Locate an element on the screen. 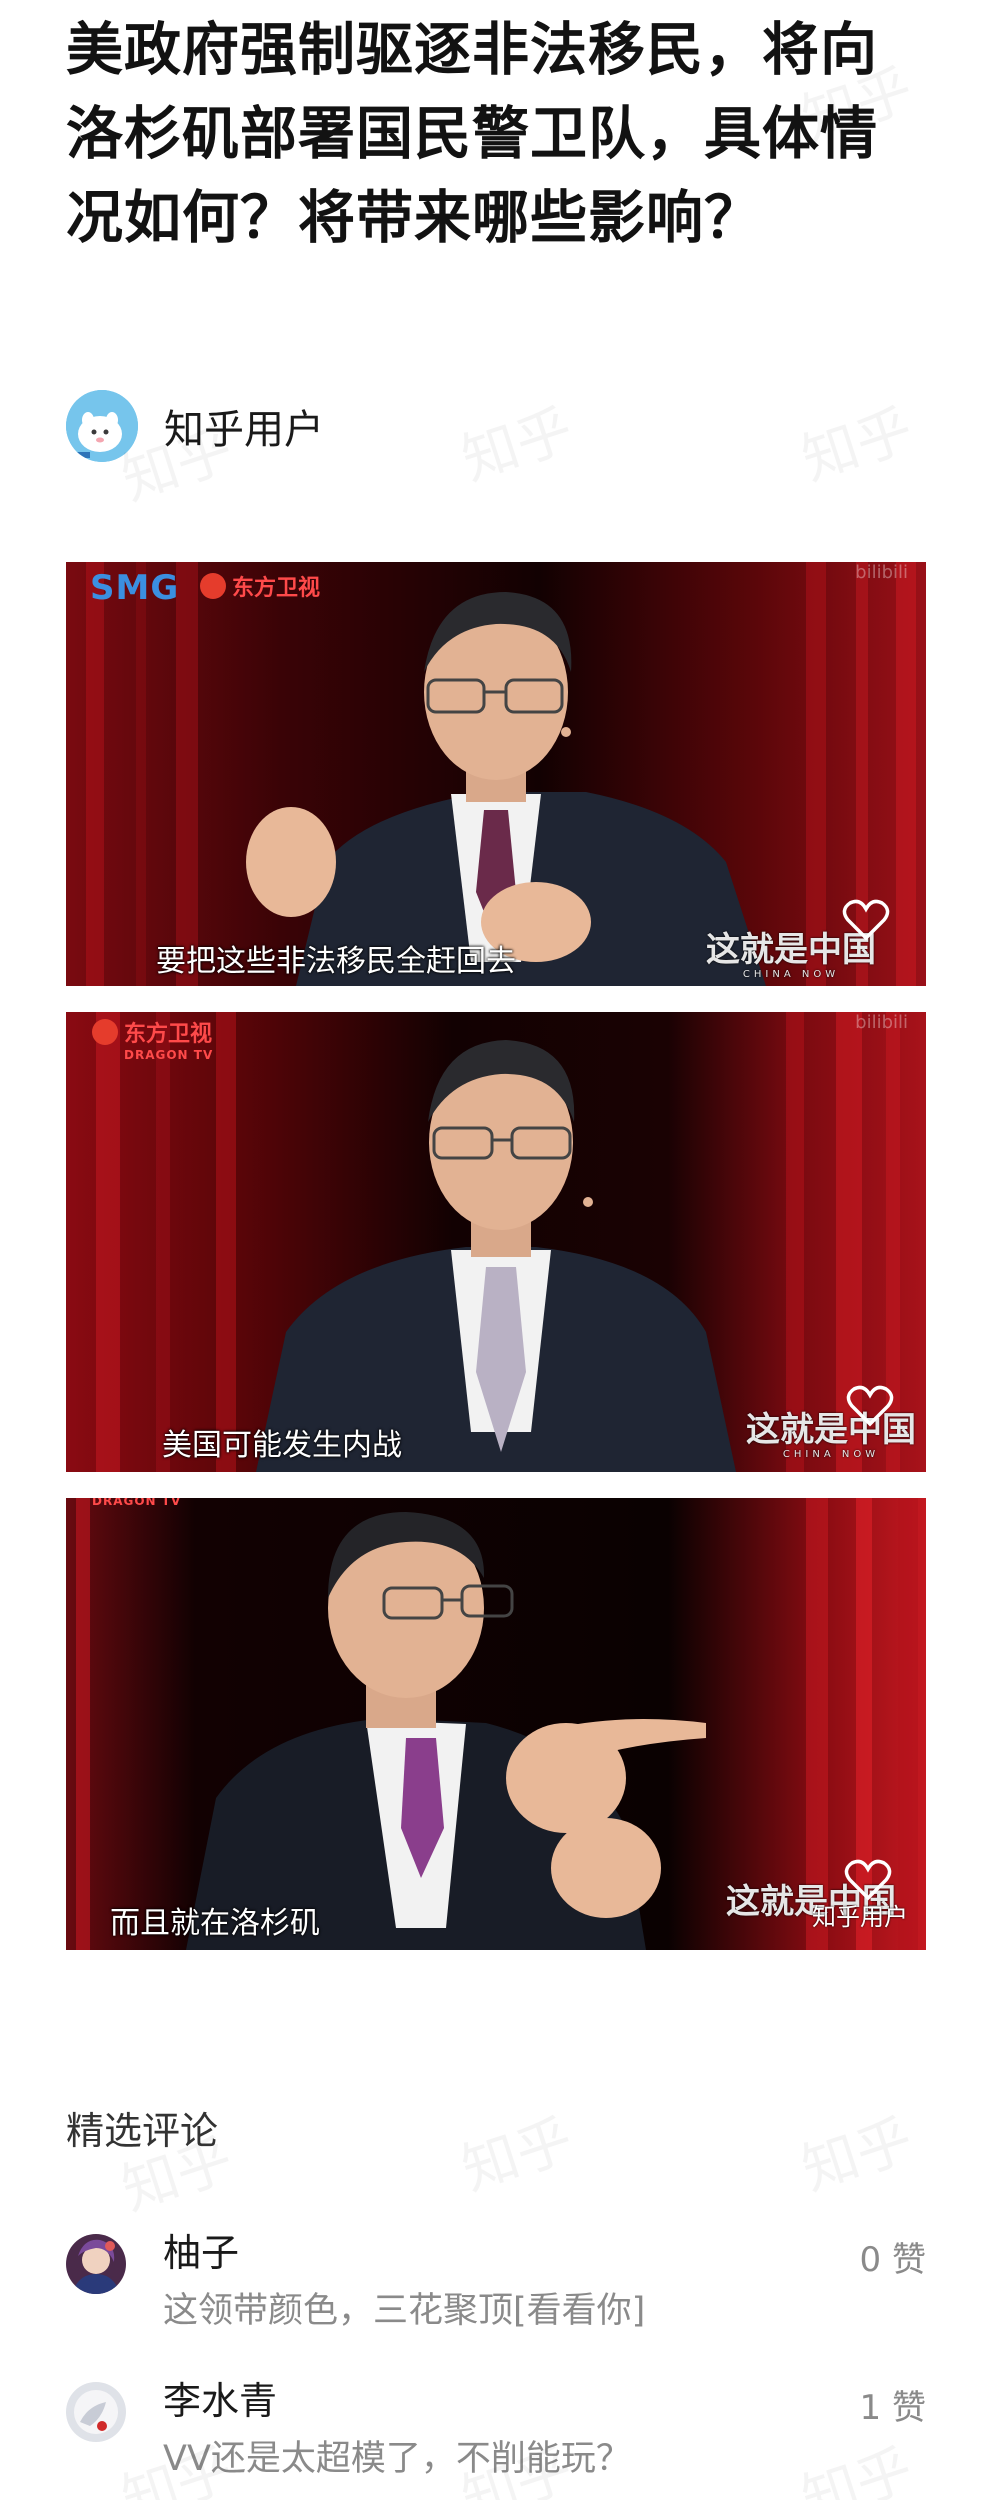 The width and height of the screenshot is (992, 2500). comment-author: 柚子 is located at coordinates (201, 2249).